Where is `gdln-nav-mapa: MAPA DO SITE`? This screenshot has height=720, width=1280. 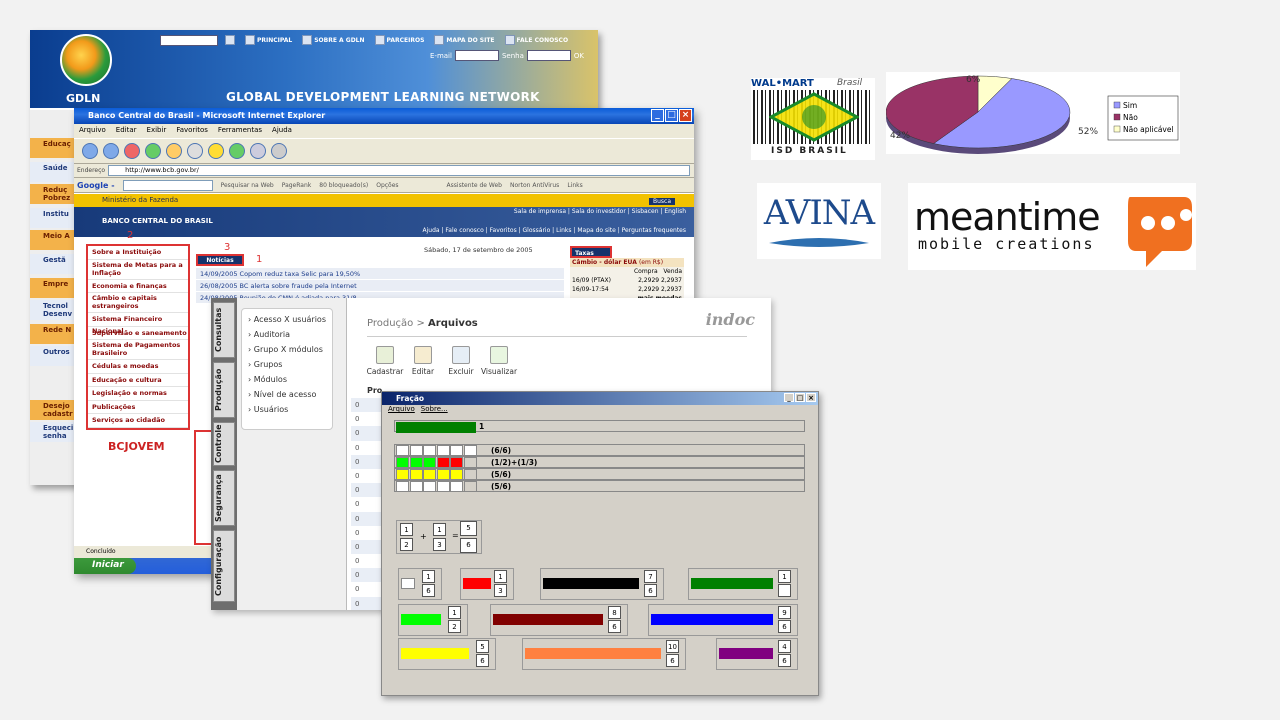
gdln-nav-mapa: MAPA DO SITE is located at coordinates (464, 40).